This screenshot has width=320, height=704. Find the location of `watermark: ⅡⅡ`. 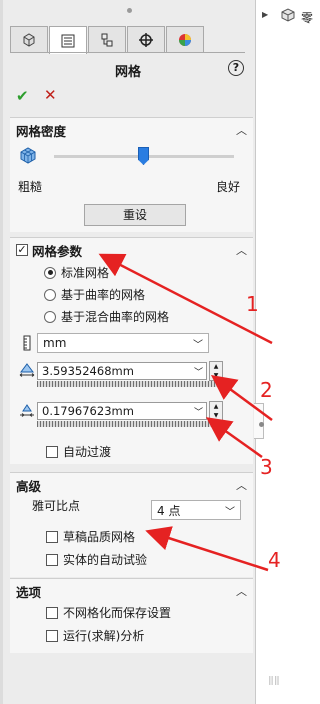

watermark: ⅡⅡ is located at coordinates (274, 681).